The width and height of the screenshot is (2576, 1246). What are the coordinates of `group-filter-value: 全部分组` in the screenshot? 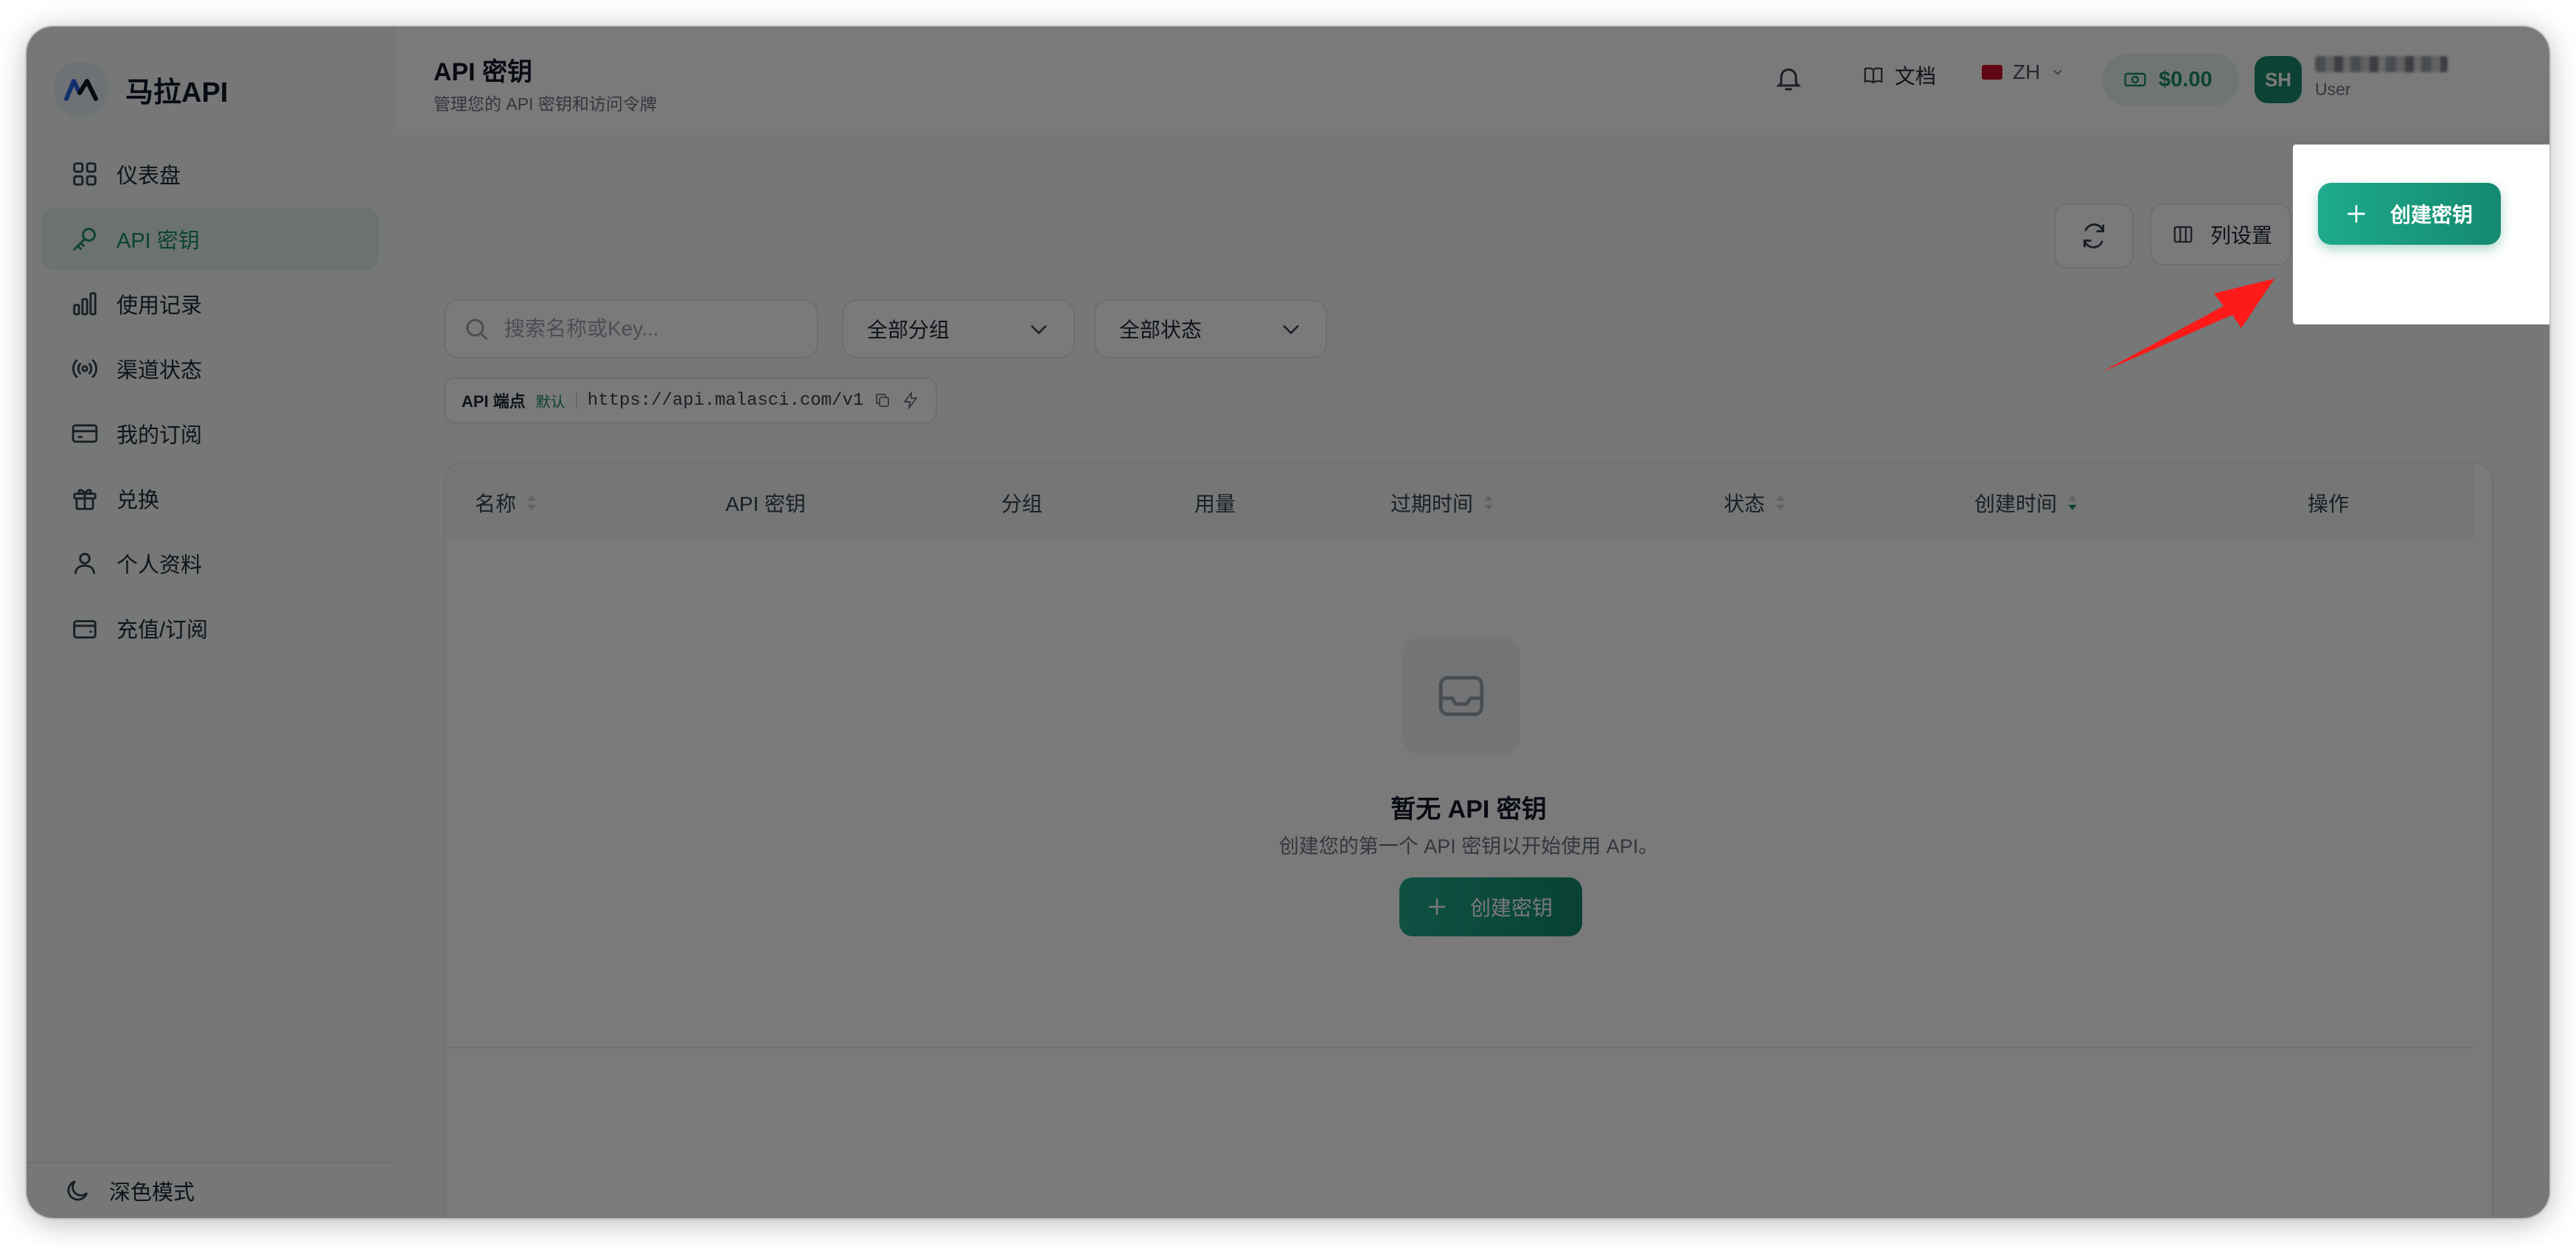 It's located at (909, 330).